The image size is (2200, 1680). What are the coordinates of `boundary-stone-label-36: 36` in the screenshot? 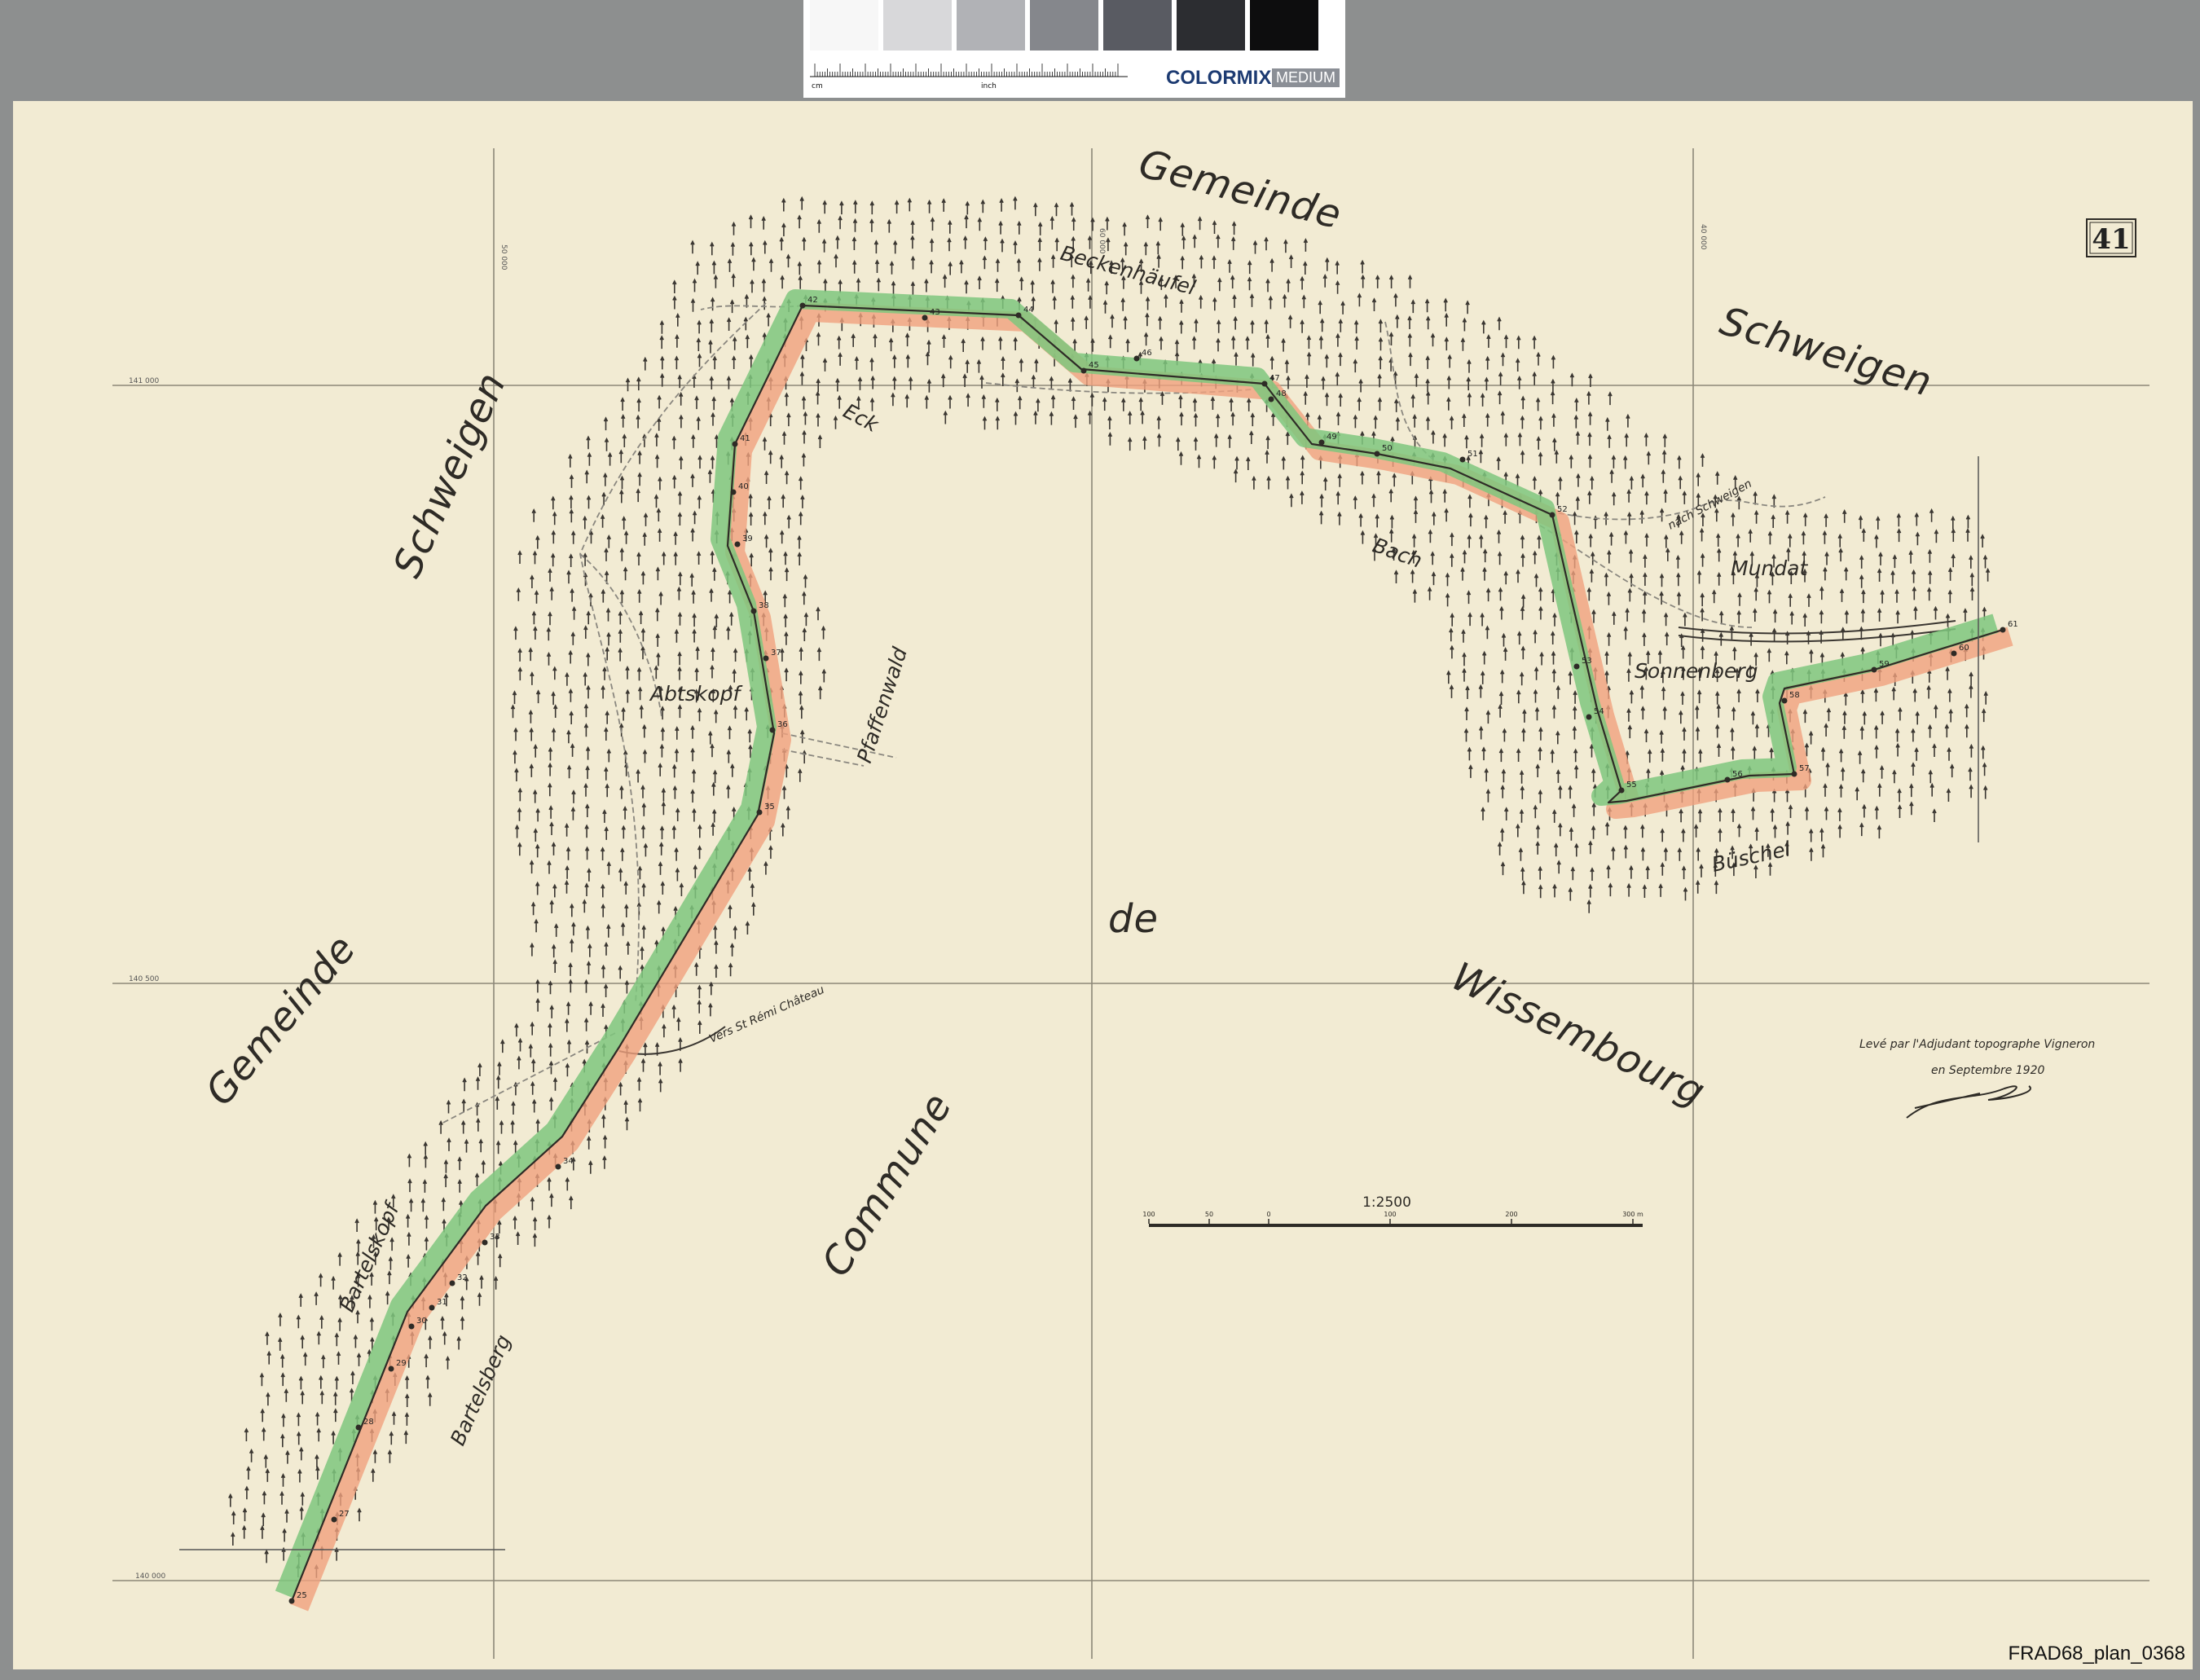 It's located at (782, 725).